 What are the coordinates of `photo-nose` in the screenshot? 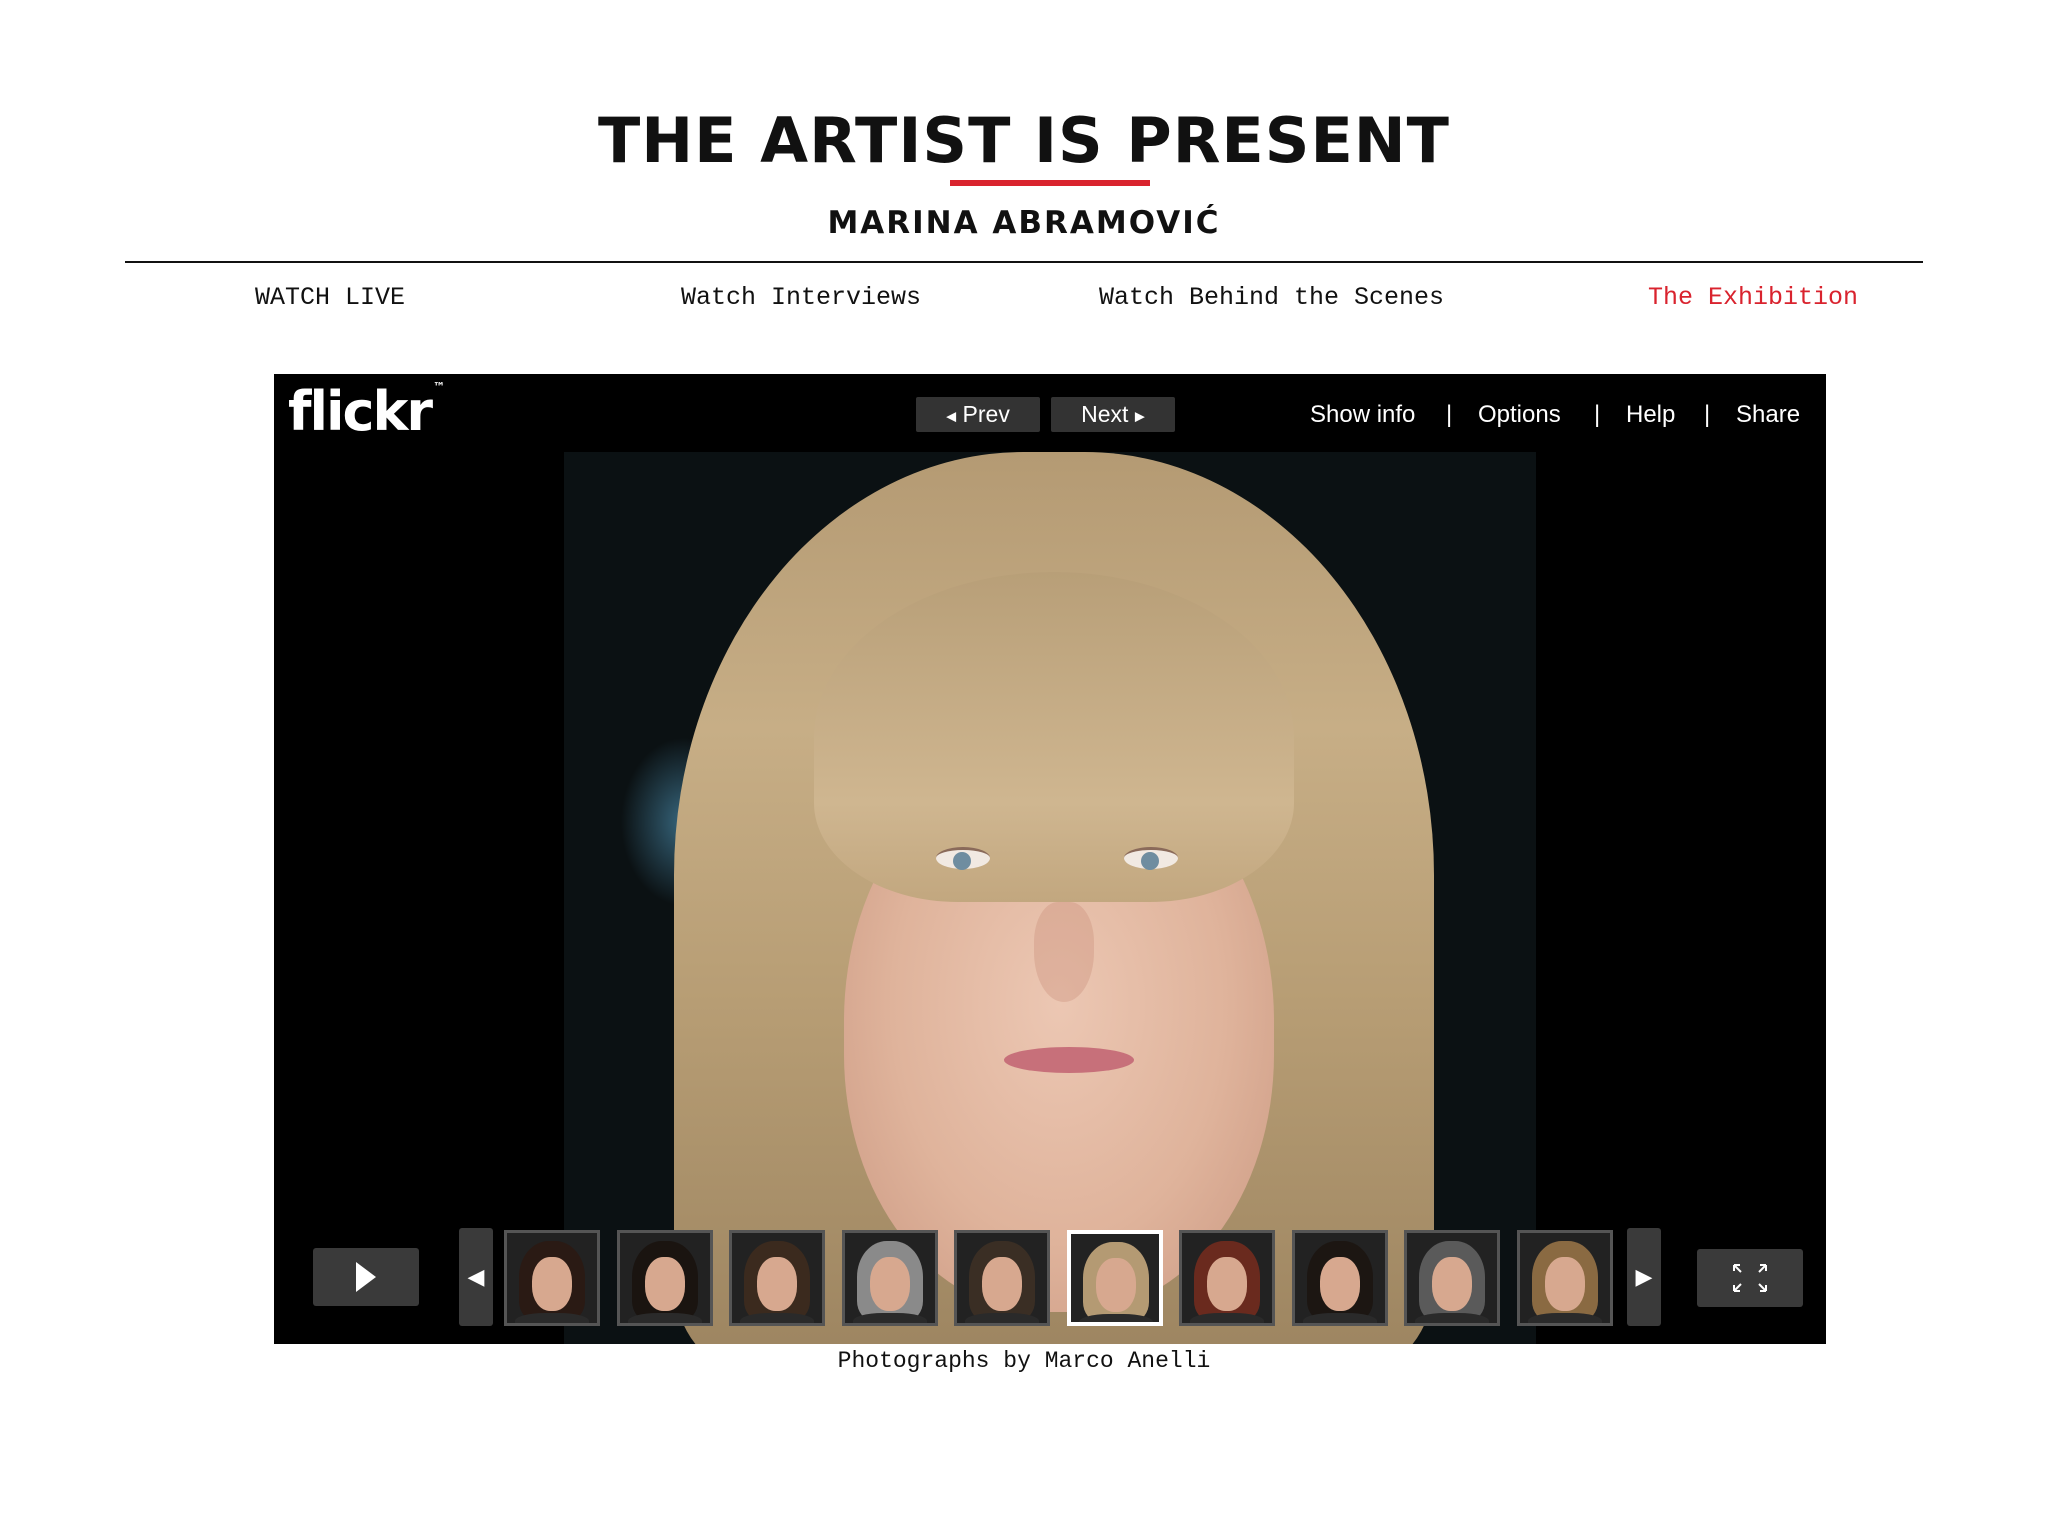 It's located at (1064, 952).